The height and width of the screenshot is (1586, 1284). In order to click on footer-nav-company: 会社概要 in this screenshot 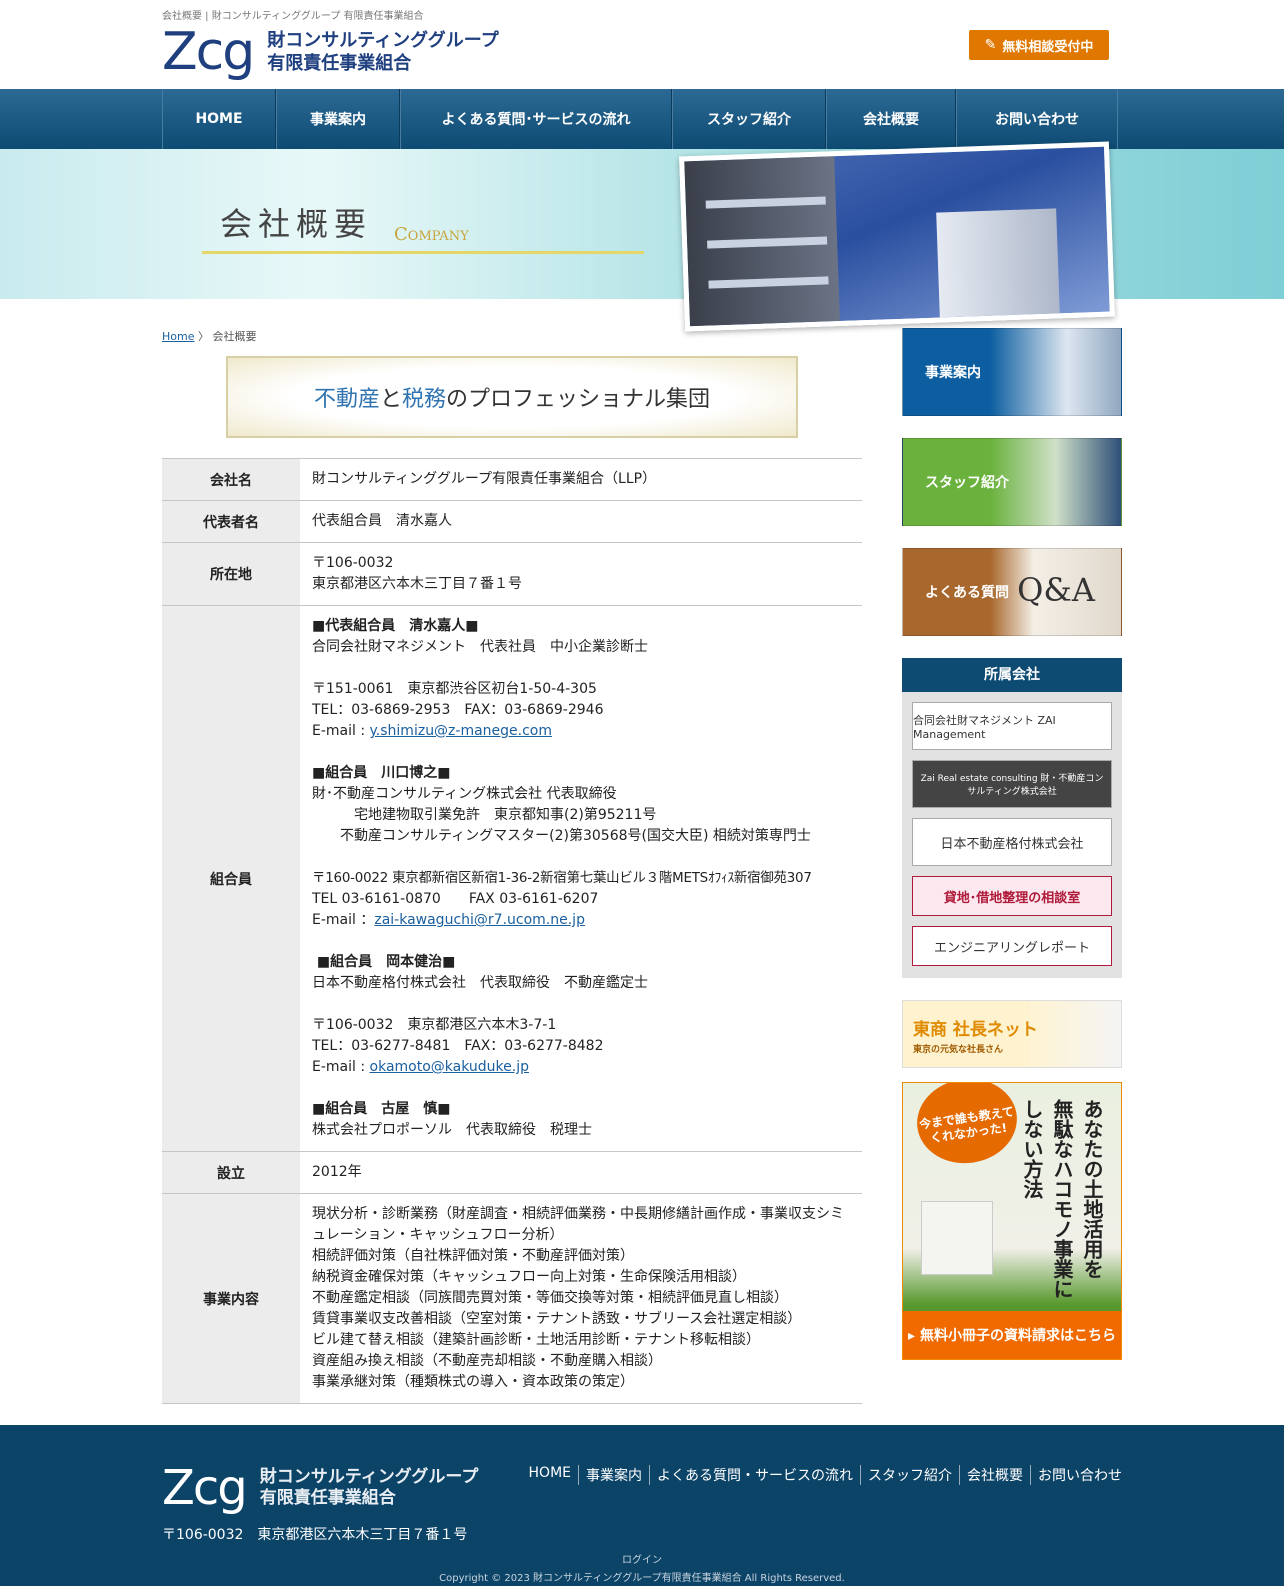, I will do `click(994, 1475)`.